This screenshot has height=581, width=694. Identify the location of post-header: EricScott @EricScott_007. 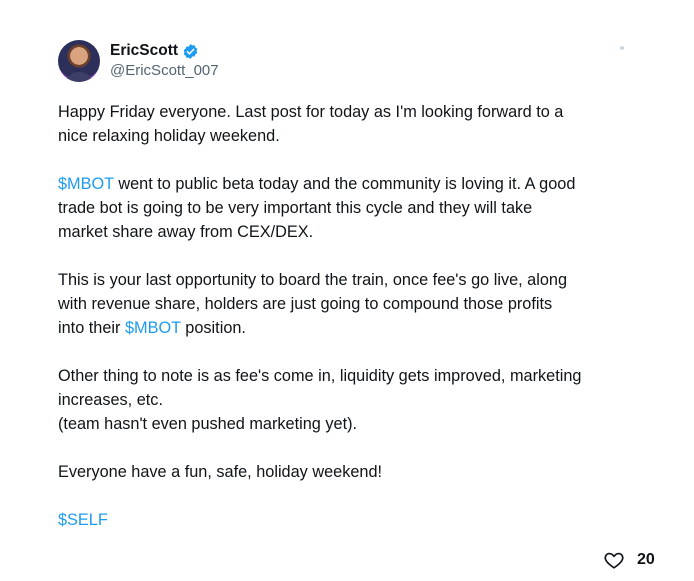
(138, 61).